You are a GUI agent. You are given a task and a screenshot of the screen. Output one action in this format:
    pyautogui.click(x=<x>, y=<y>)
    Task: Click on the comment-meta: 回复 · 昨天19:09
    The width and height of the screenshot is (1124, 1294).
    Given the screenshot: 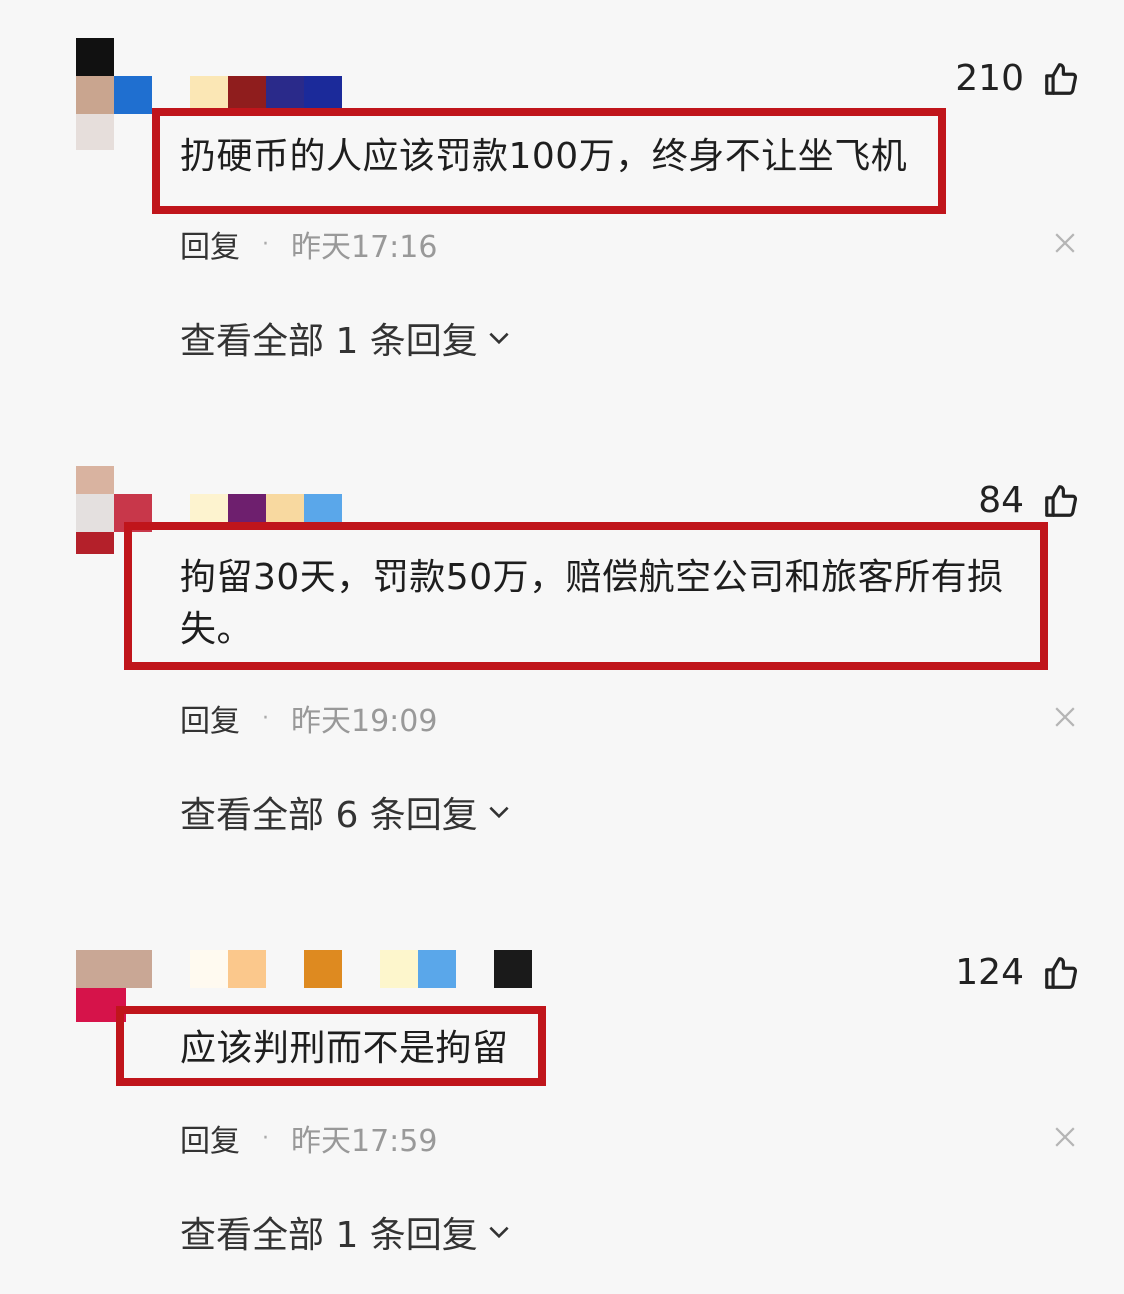 What is the action you would take?
    pyautogui.click(x=308, y=718)
    